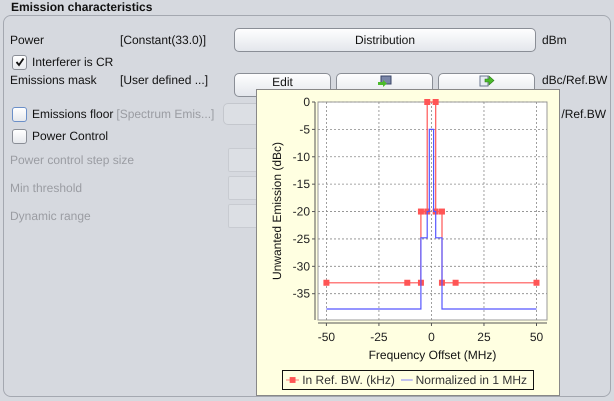 The height and width of the screenshot is (401, 614). I want to click on unit-label: /Ref.BW, so click(583, 114).